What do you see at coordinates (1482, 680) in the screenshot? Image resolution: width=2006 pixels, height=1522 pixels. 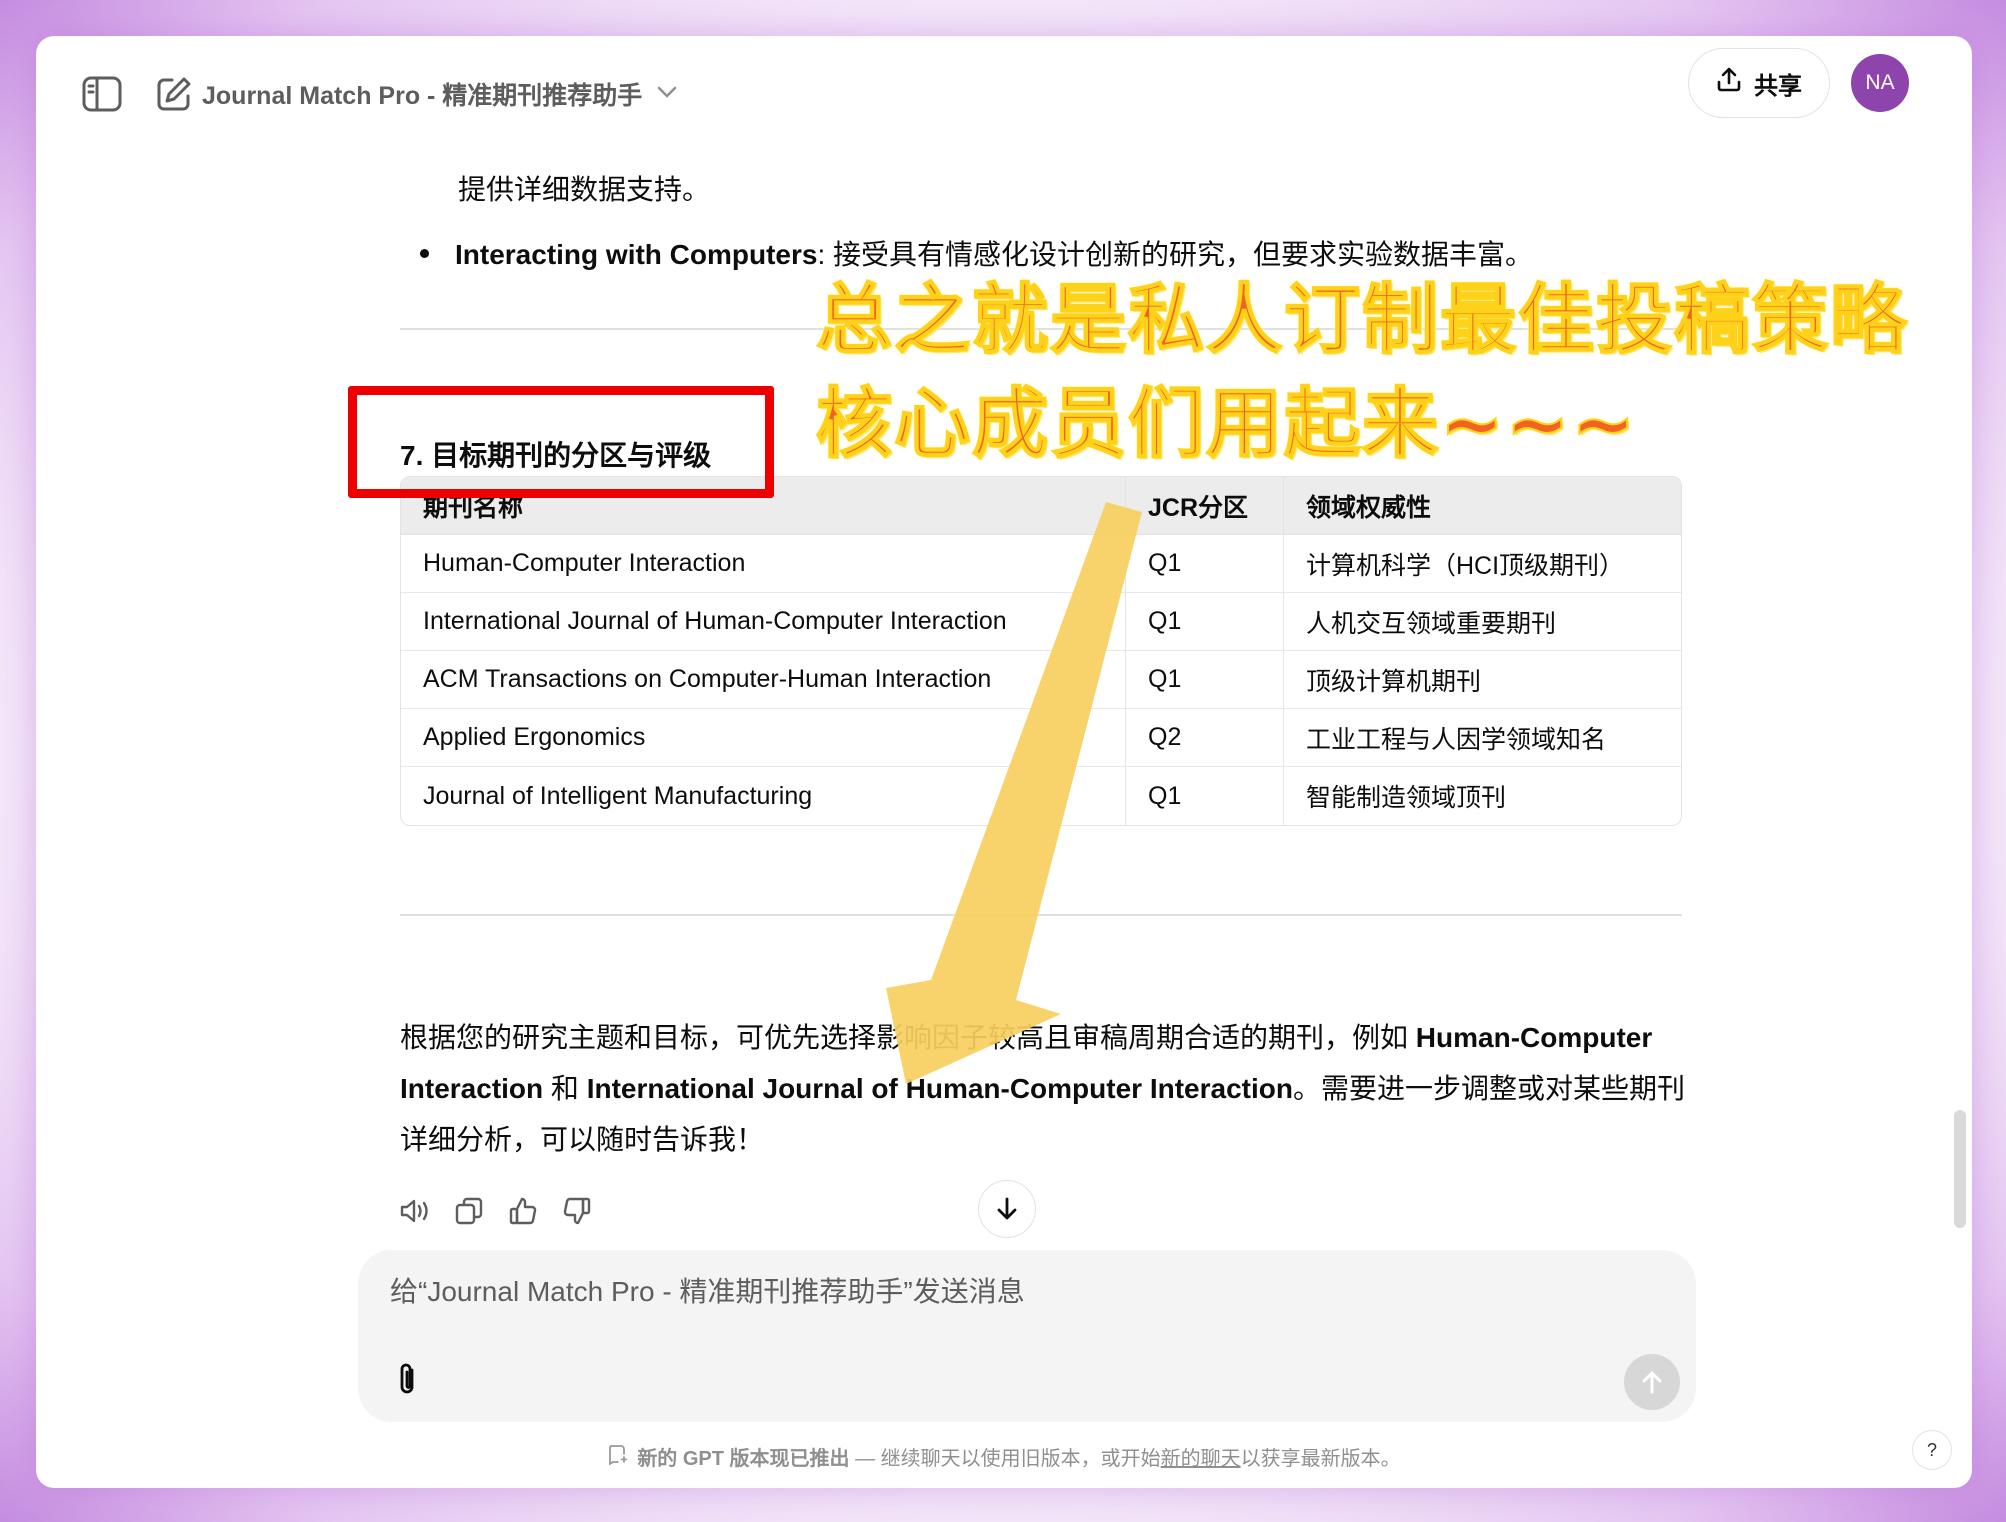 I see `table-cell: 顶级计算机期刊` at bounding box center [1482, 680].